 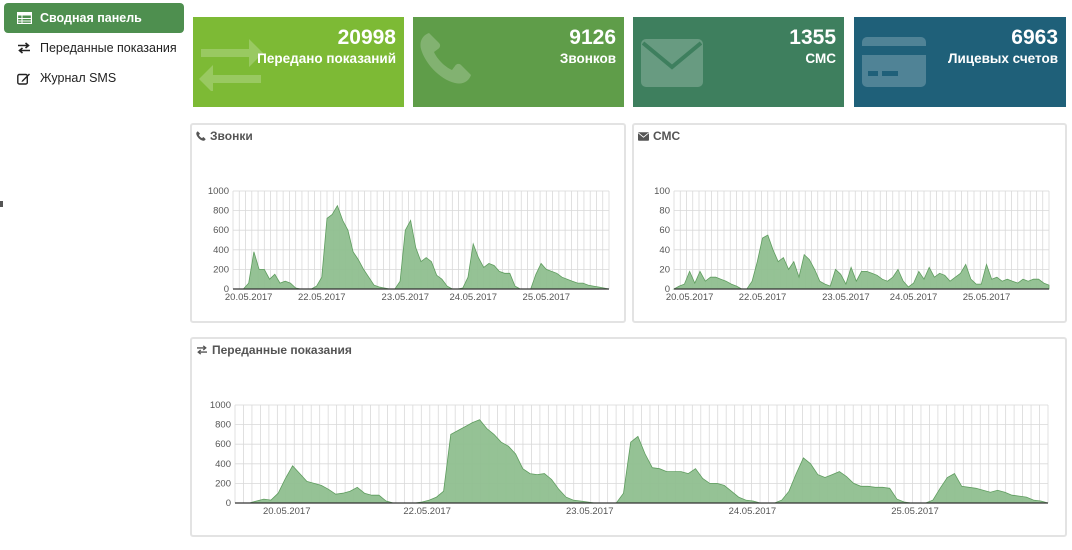 What do you see at coordinates (664, 269) in the screenshot?
I see `y-tick-label: 20` at bounding box center [664, 269].